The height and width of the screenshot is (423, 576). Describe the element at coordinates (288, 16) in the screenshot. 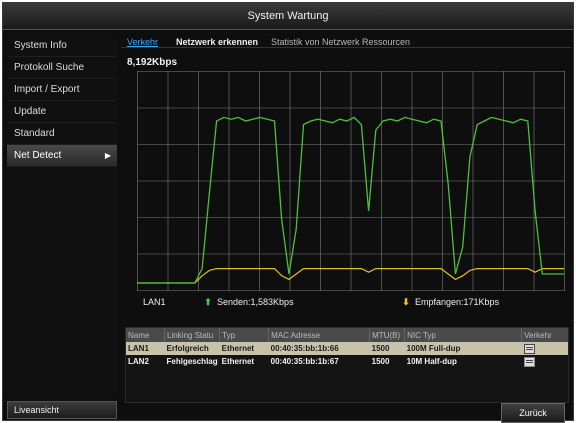

I see `window-title: System Wartung` at that location.